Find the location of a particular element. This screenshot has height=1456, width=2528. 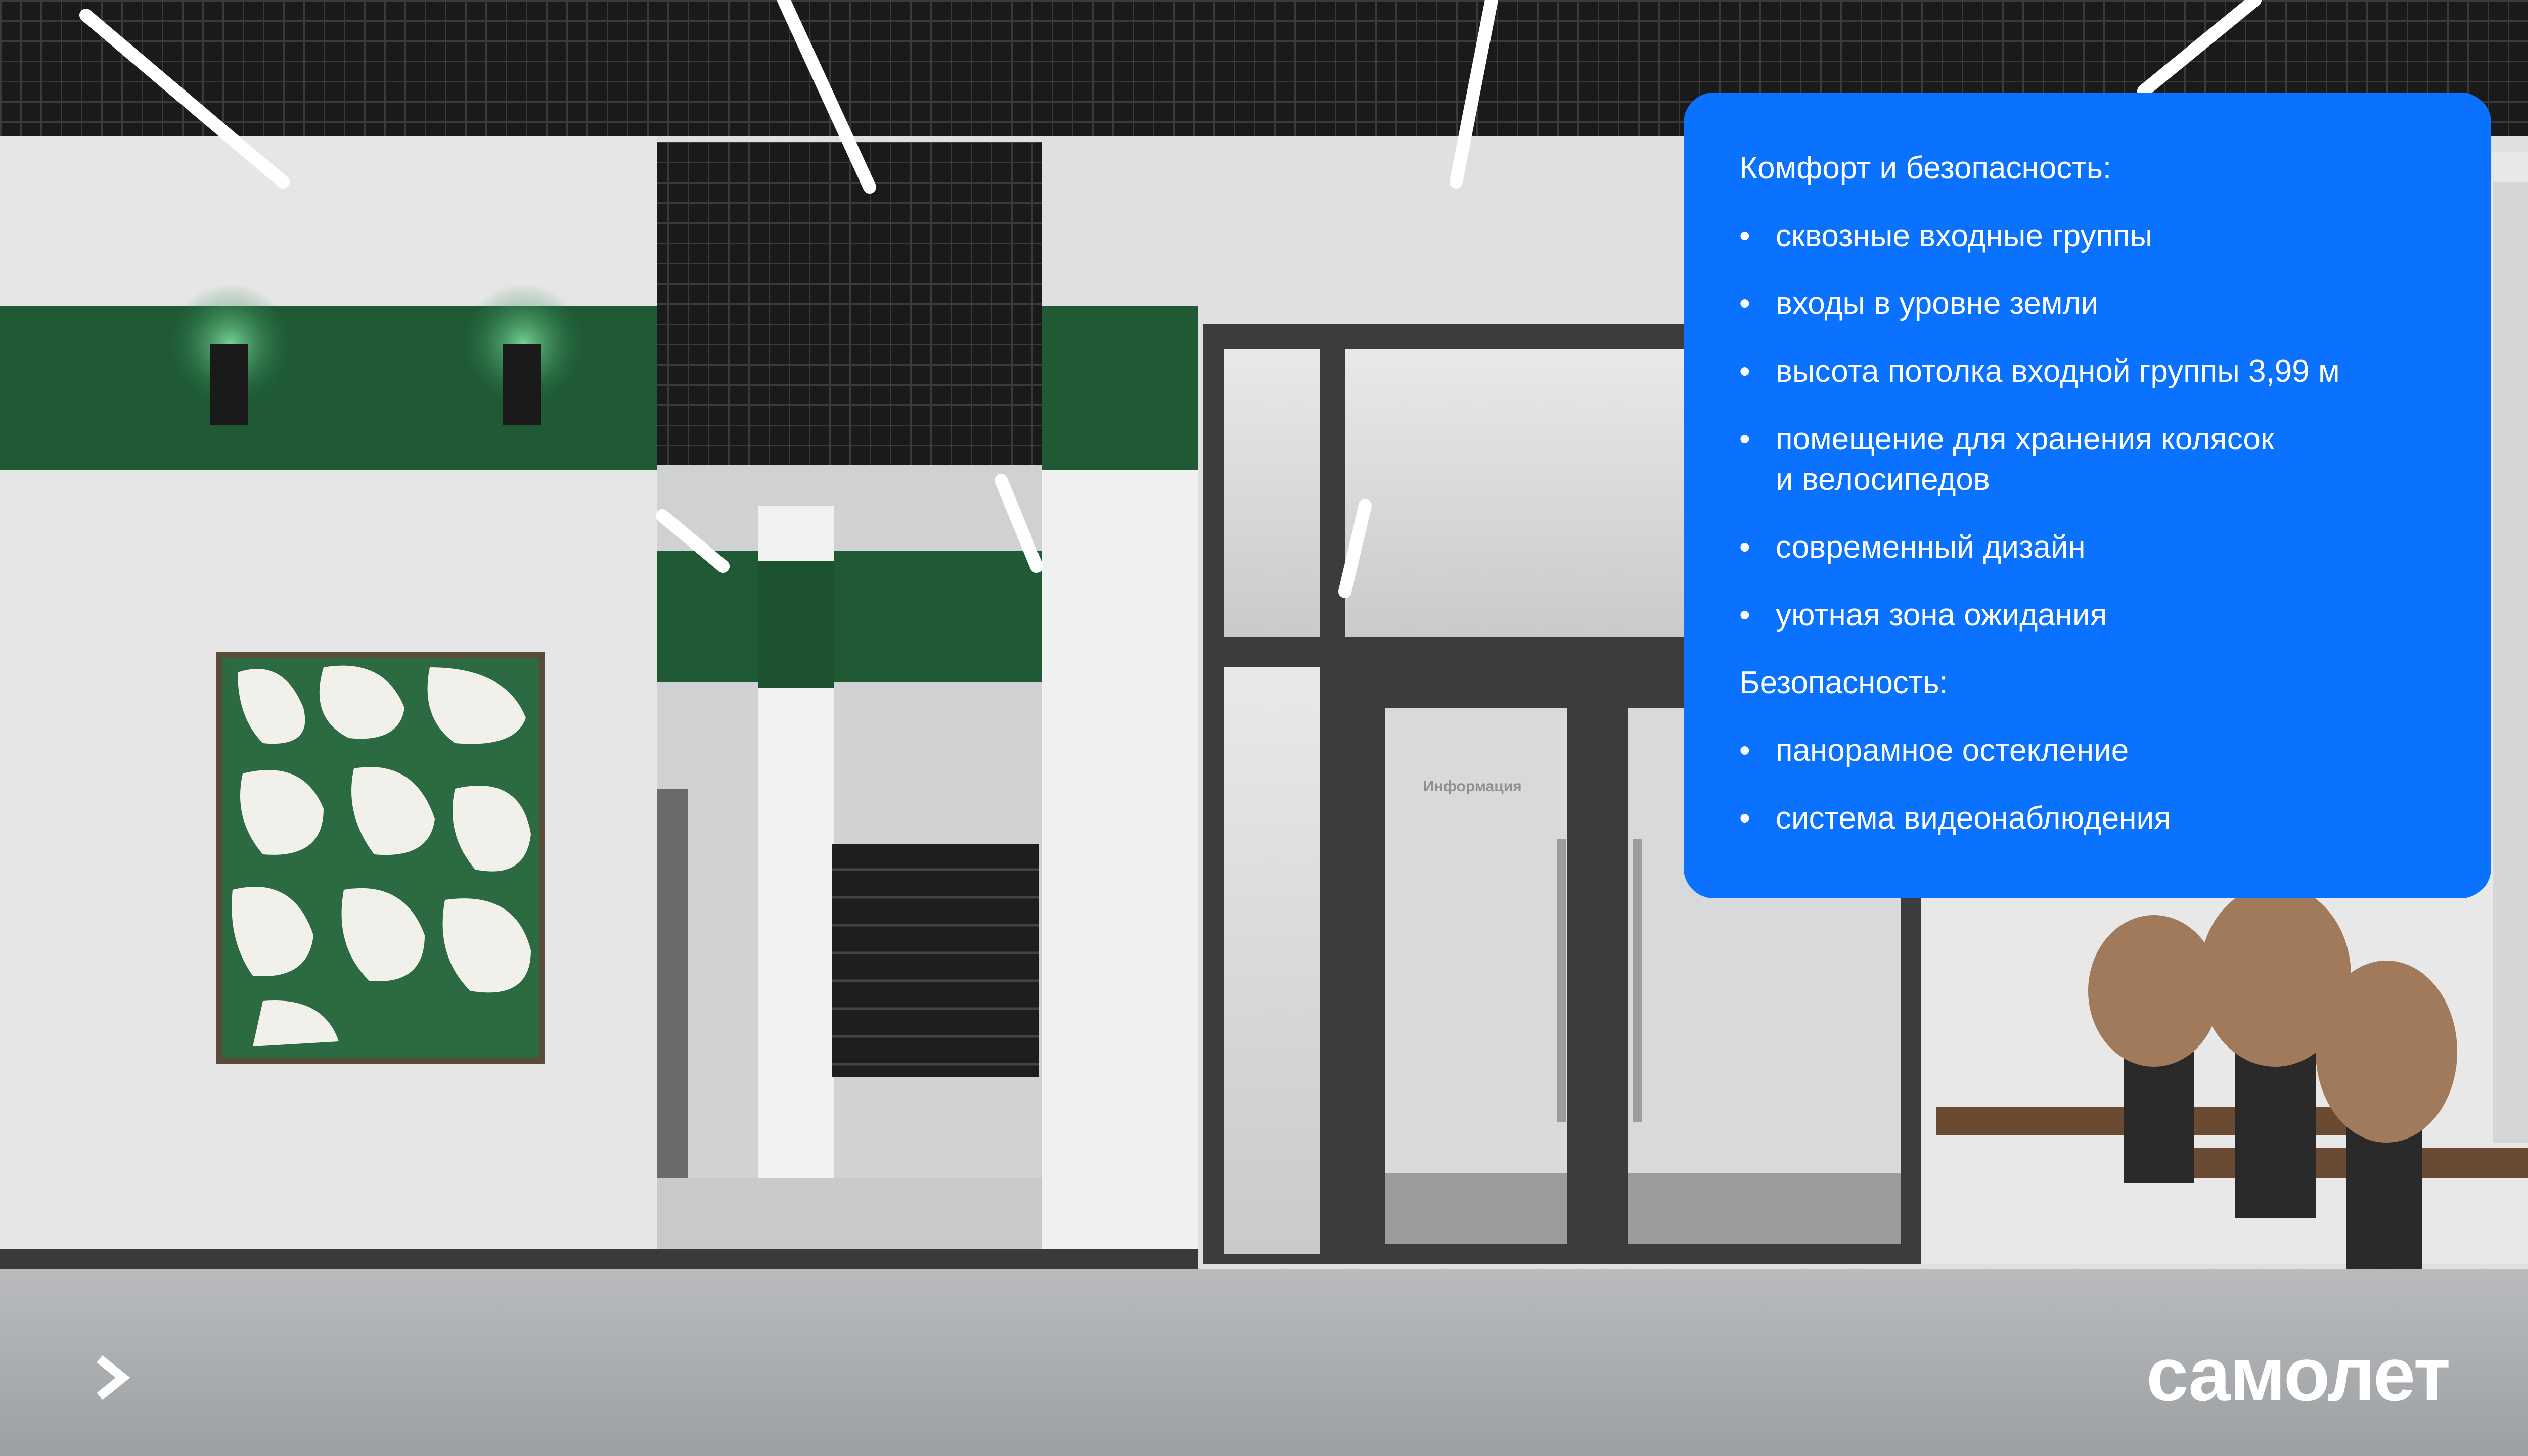

door-sign-text: Информация is located at coordinates (1473, 786).